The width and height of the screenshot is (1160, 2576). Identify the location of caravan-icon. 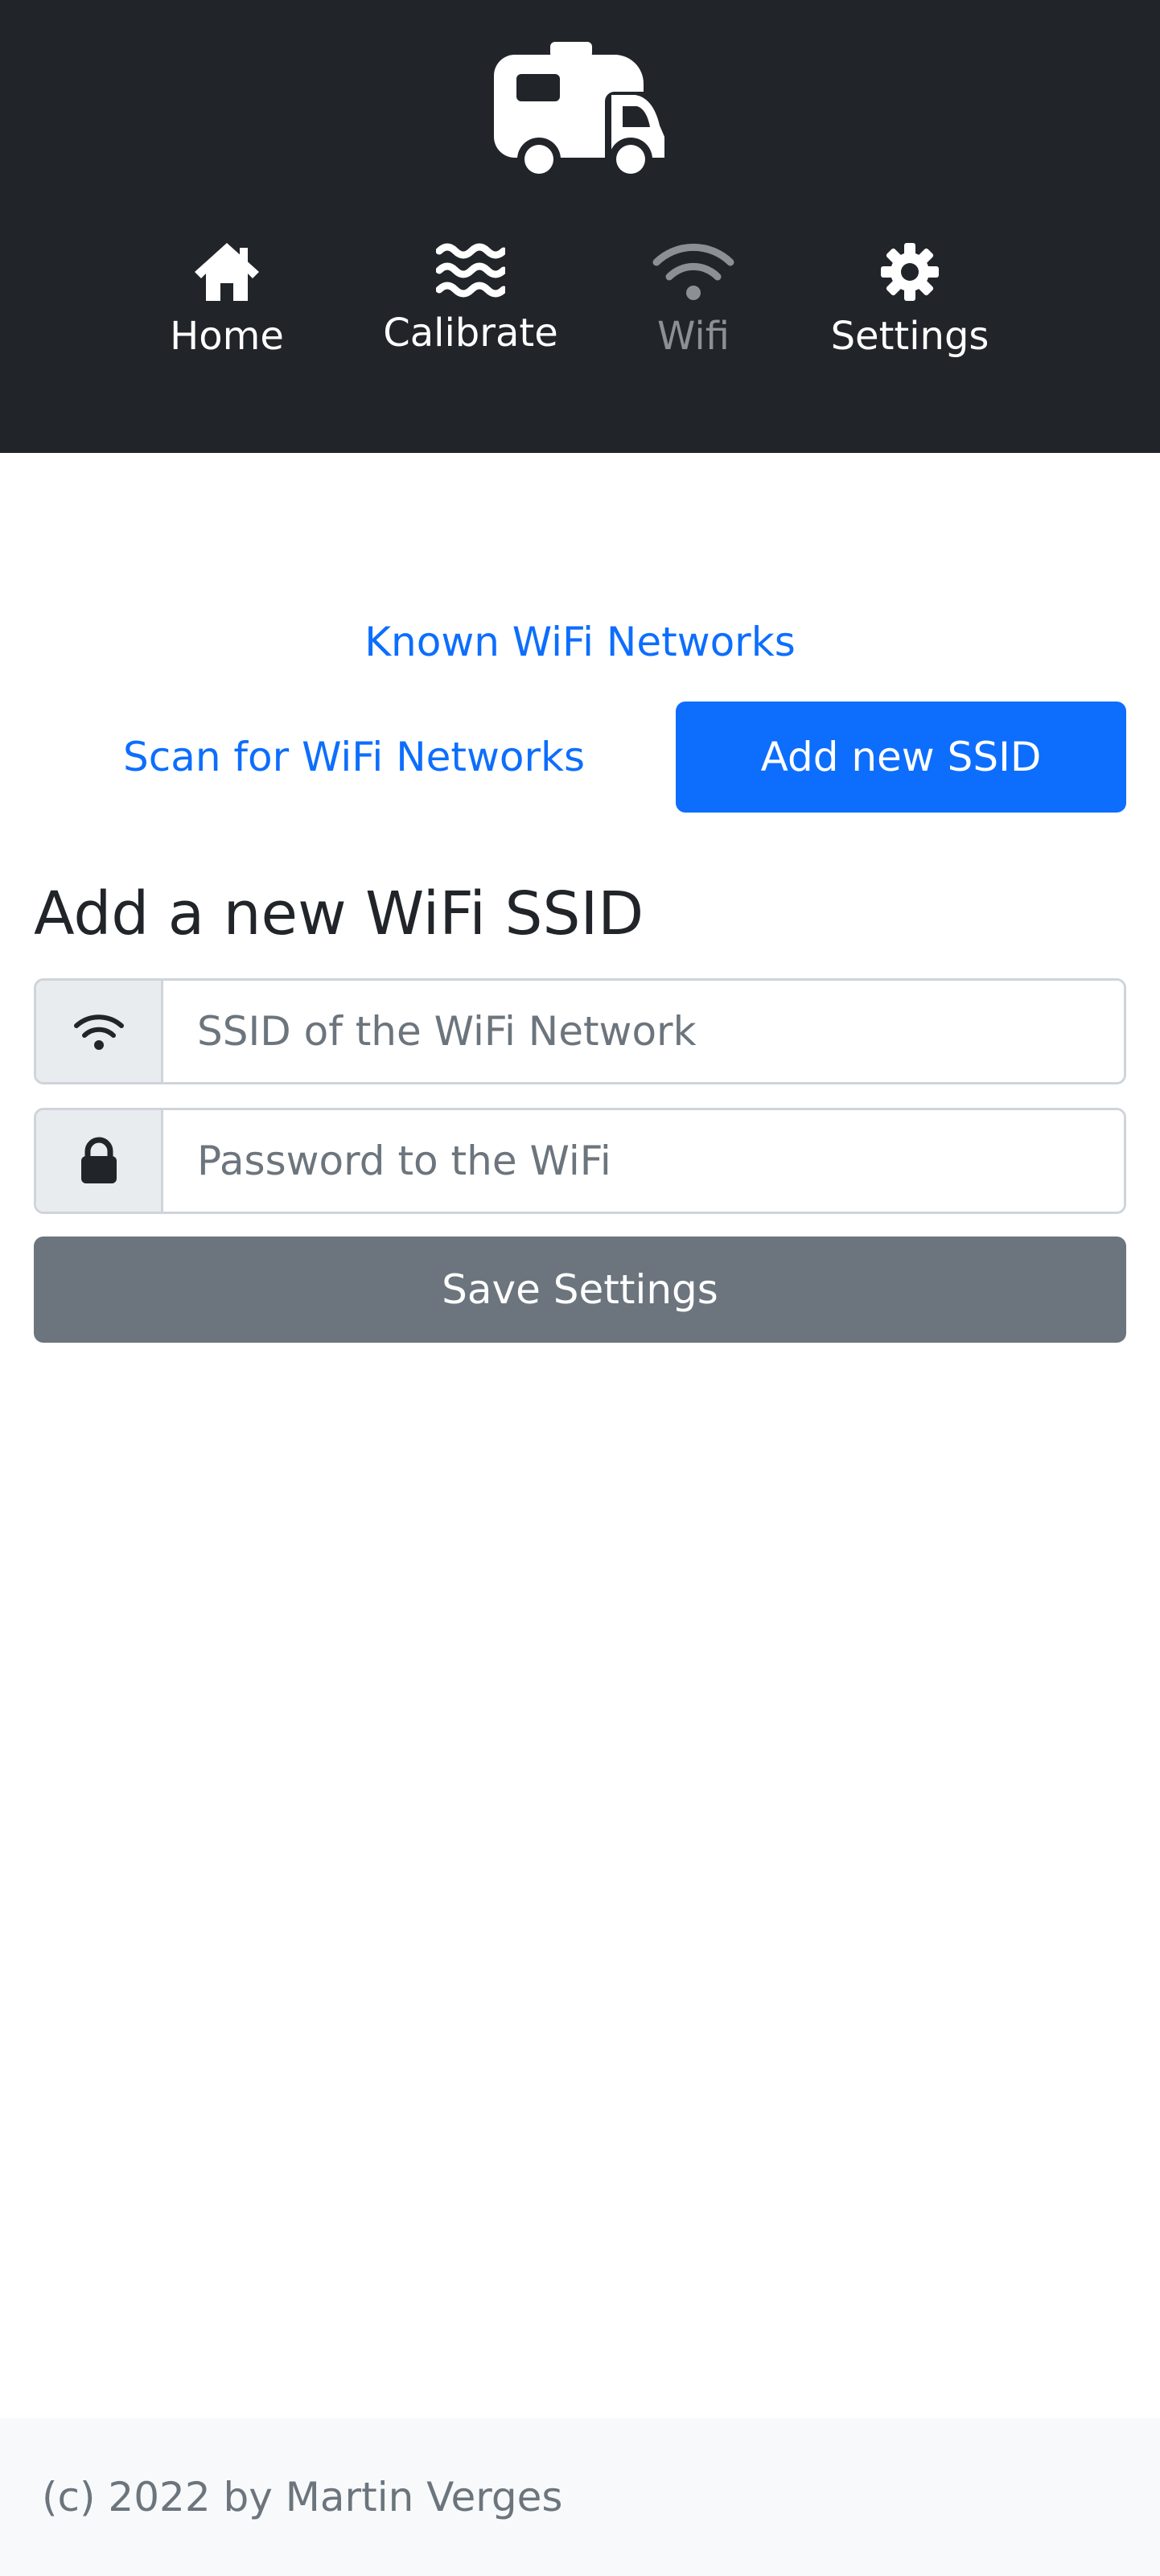
(579, 111).